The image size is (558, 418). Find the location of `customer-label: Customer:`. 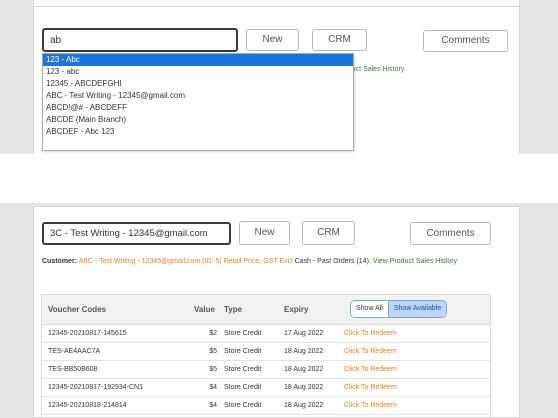

customer-label: Customer: is located at coordinates (60, 261).